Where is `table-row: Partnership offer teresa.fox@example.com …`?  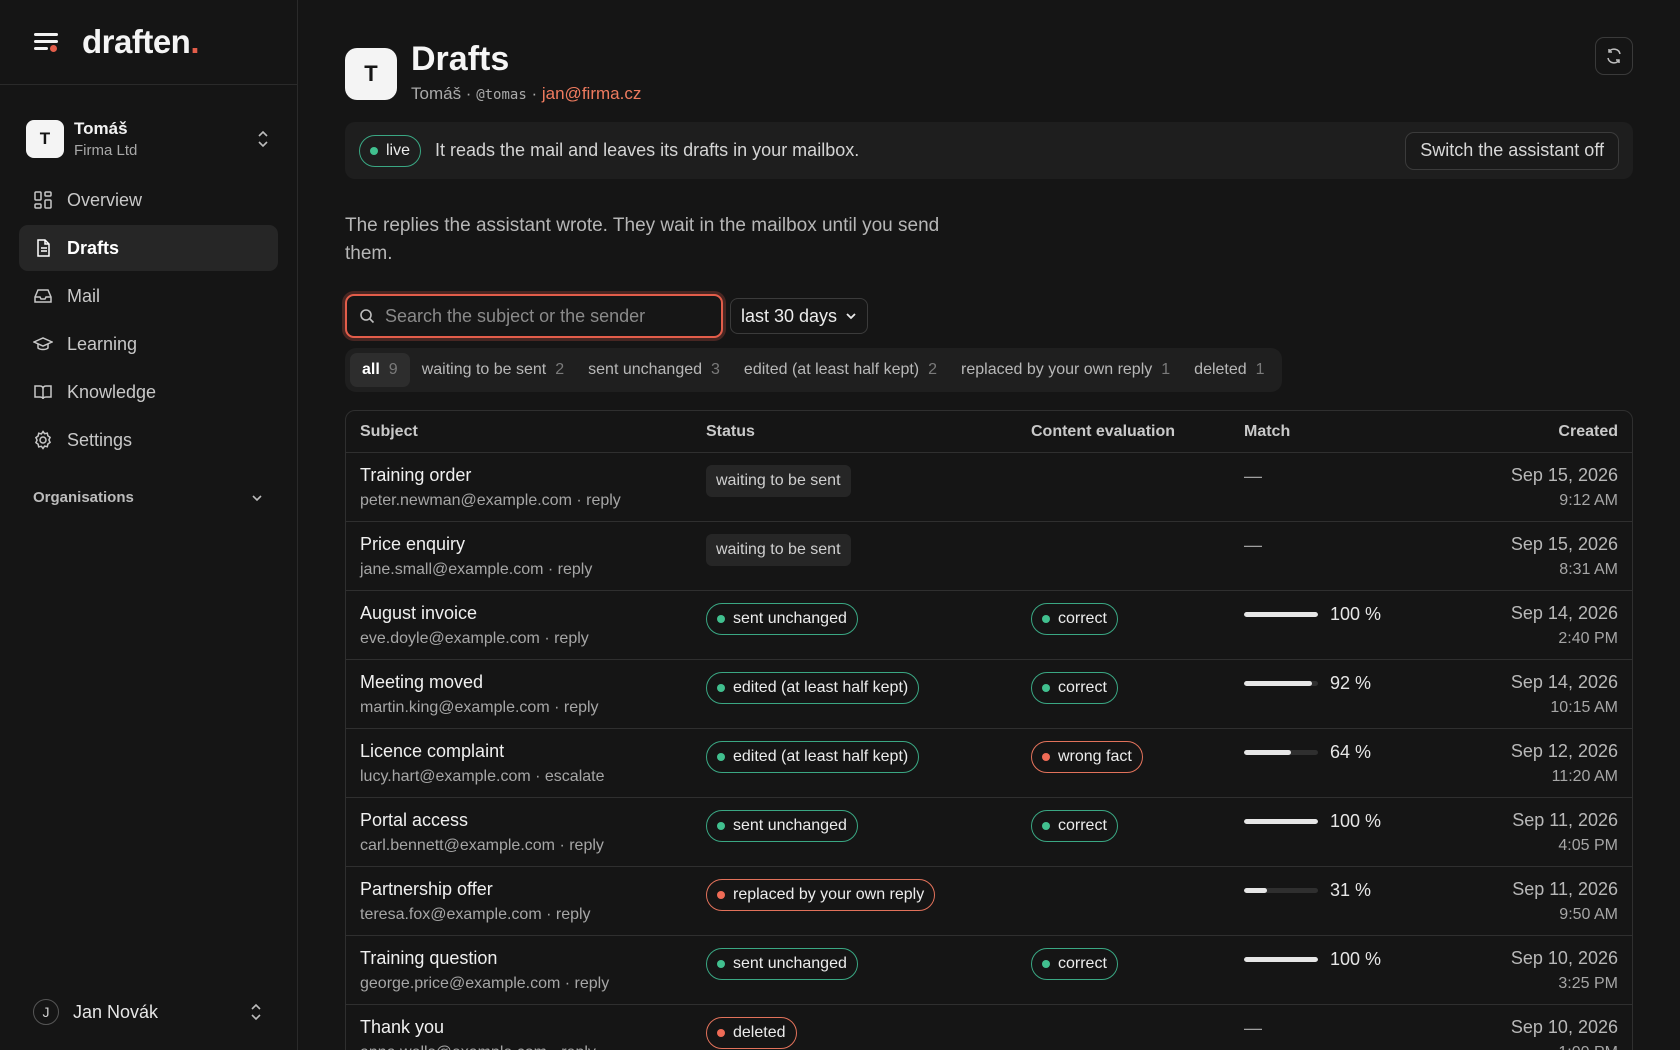
table-row: Partnership offer teresa.fox@example.com … is located at coordinates (989, 900).